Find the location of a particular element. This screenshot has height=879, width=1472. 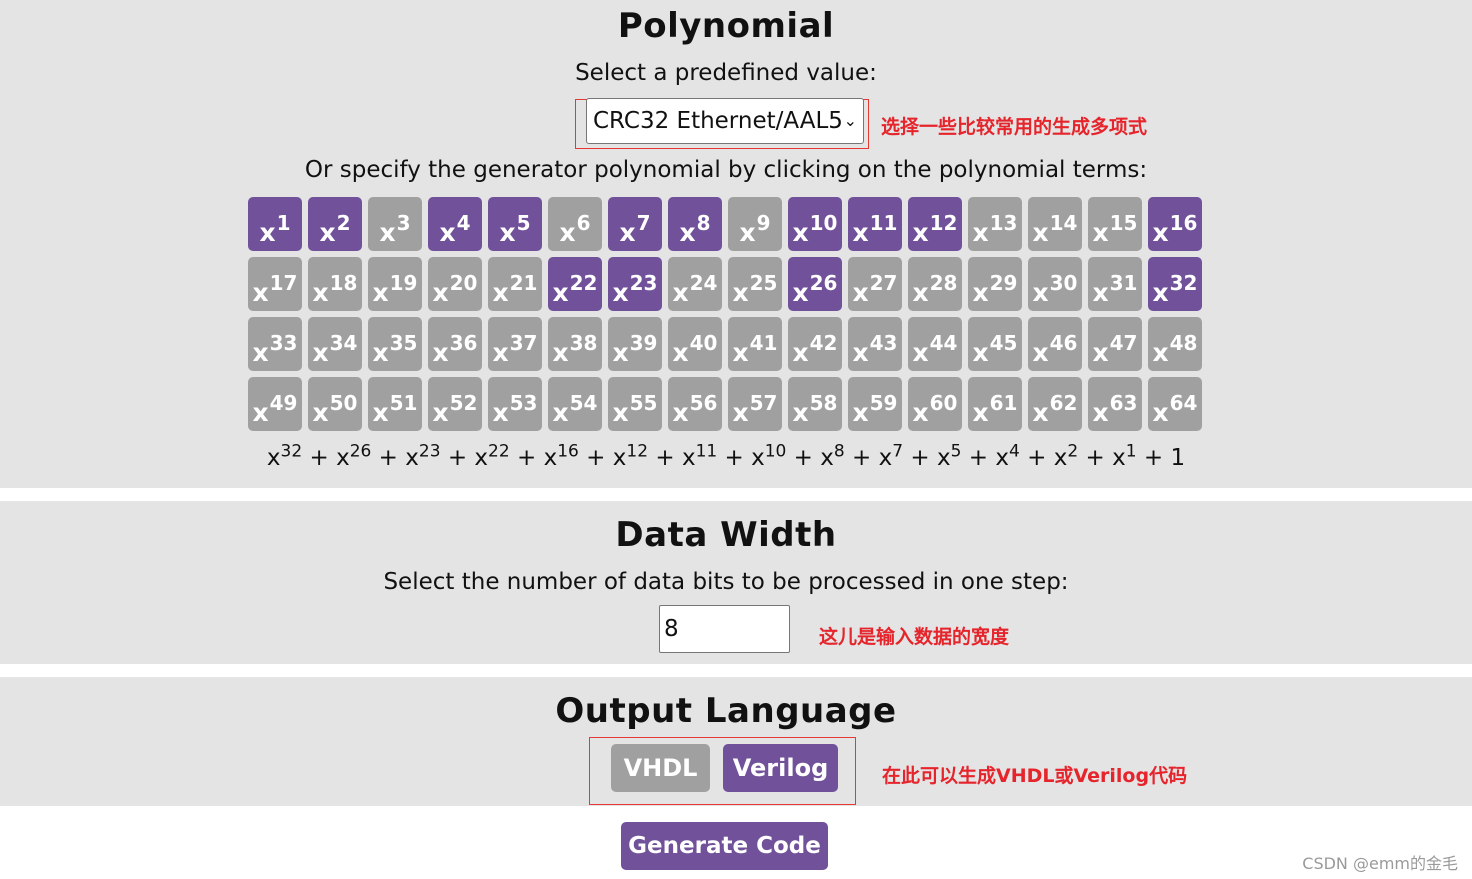

term-x10-button: x 10 is located at coordinates (815, 224).